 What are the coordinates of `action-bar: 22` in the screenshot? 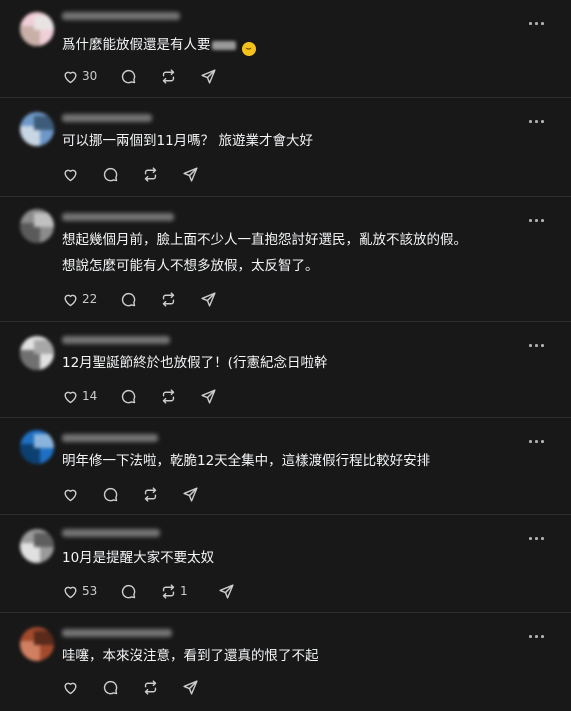 It's located at (151, 299).